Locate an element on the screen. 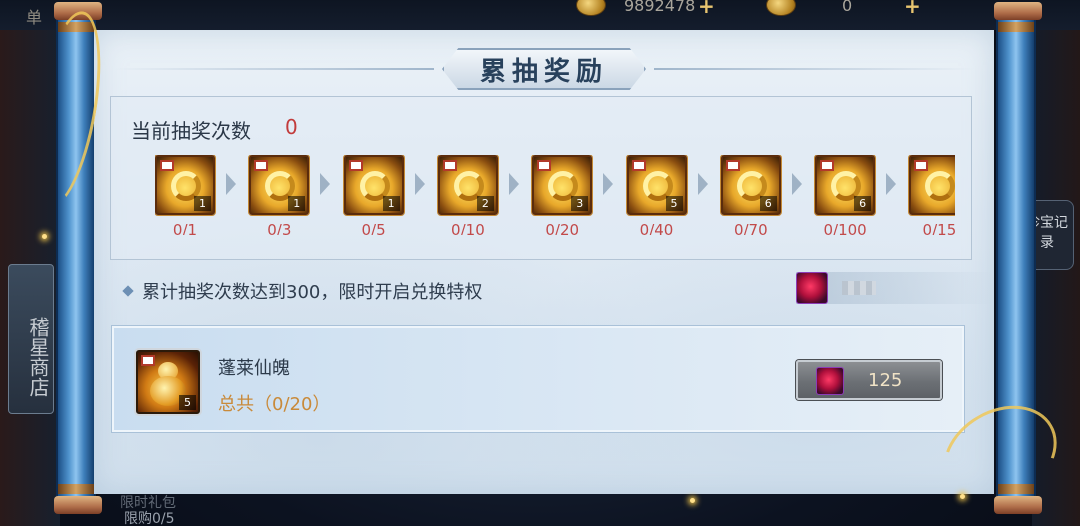 Image resolution: width=1080 pixels, height=526 pixels. milestone-qty: 5 is located at coordinates (674, 203).